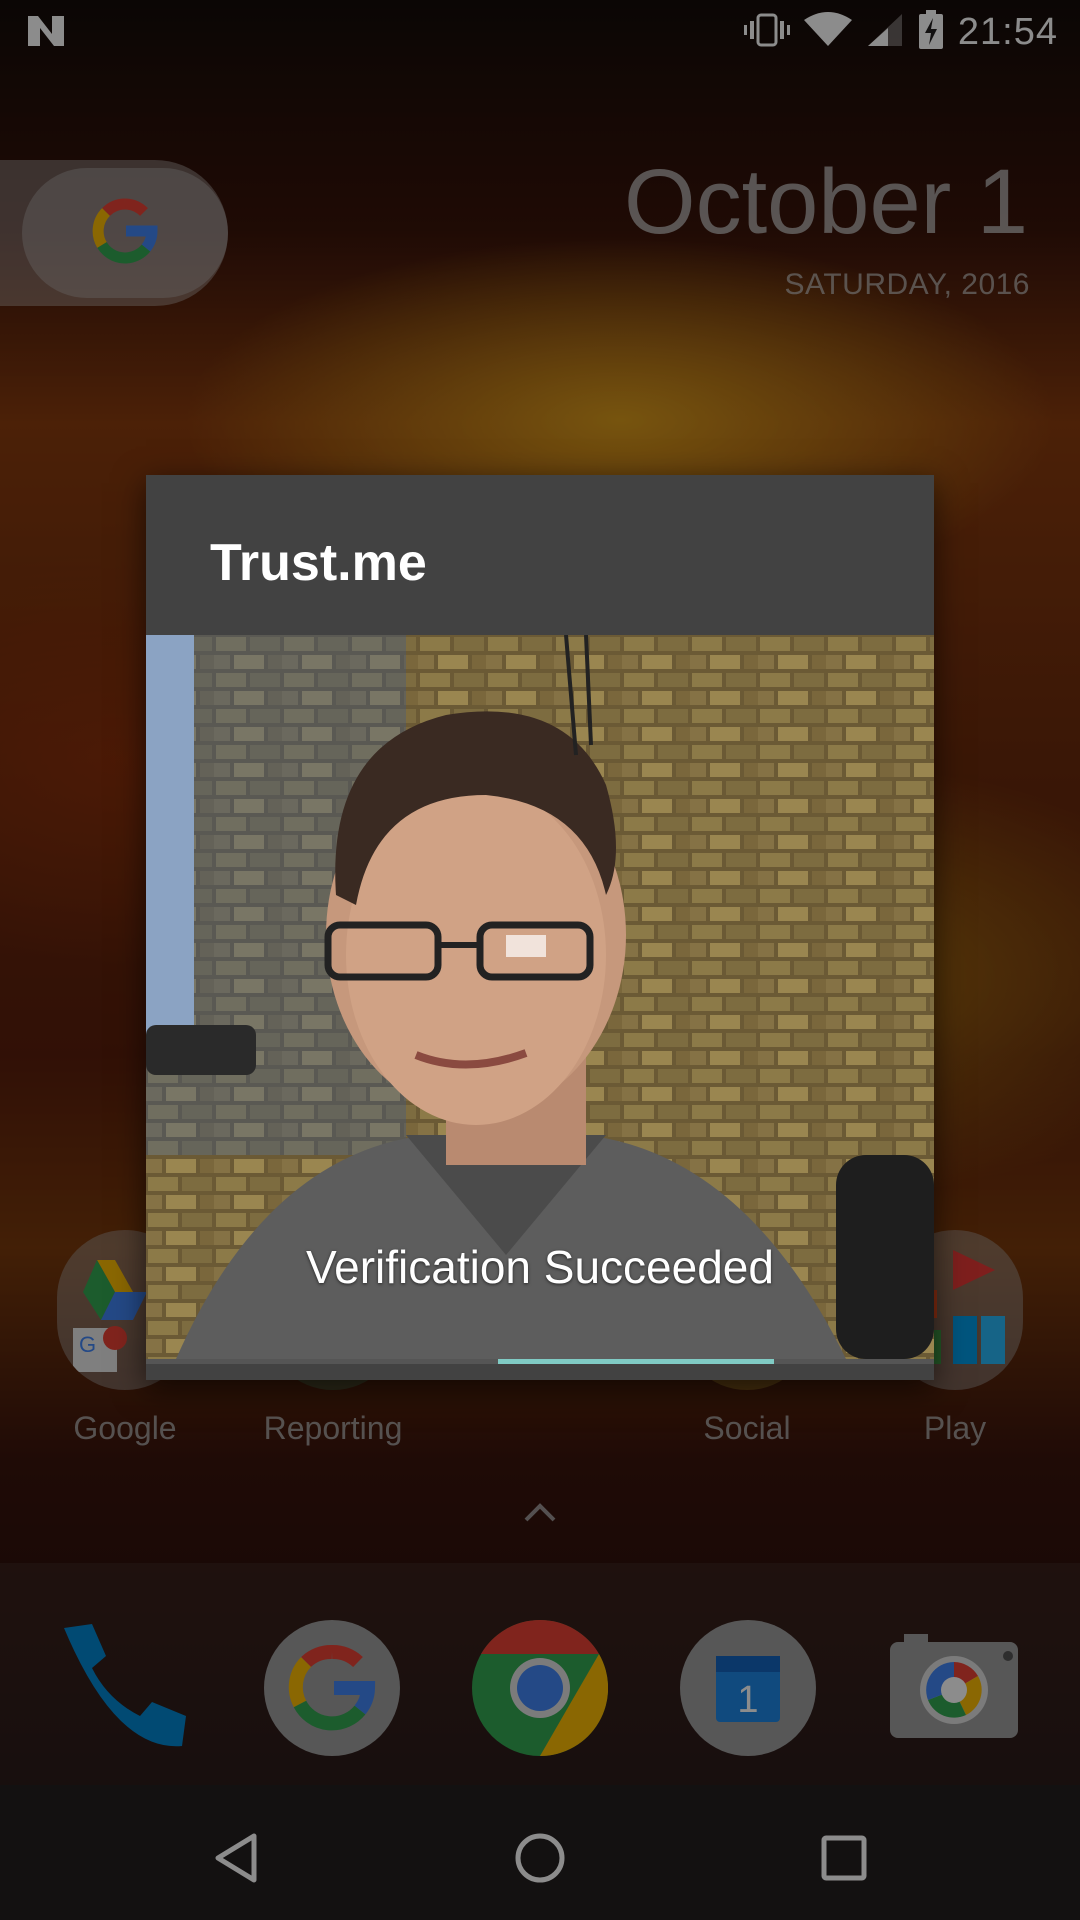 This screenshot has height=1920, width=1080. What do you see at coordinates (318, 563) in the screenshot?
I see `dialog-title: Trust.me` at bounding box center [318, 563].